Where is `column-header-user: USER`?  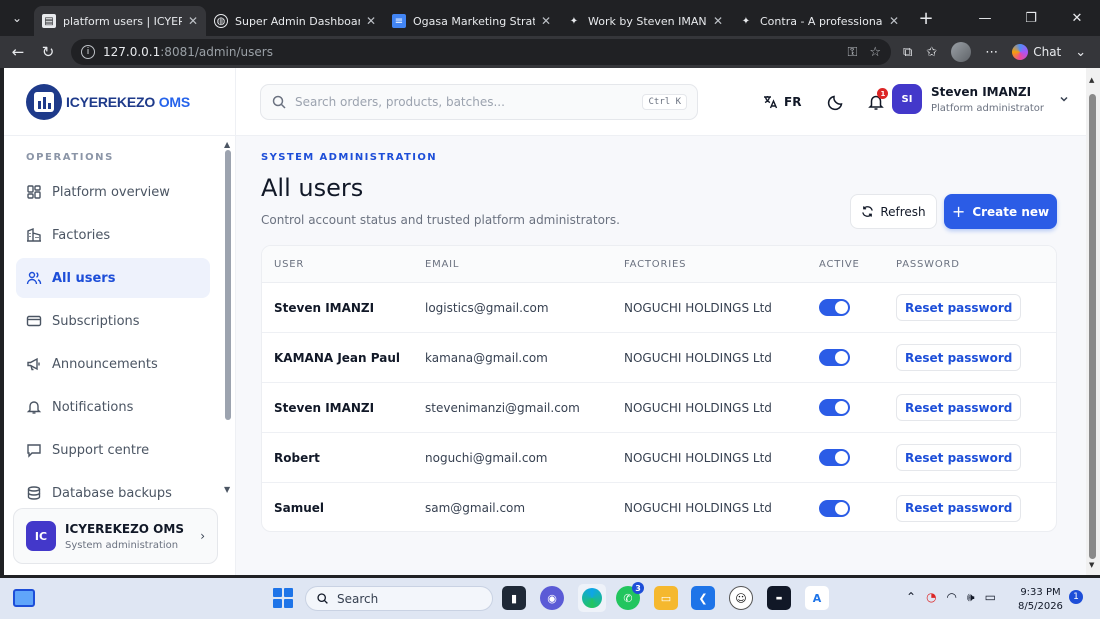 column-header-user: USER is located at coordinates (289, 264).